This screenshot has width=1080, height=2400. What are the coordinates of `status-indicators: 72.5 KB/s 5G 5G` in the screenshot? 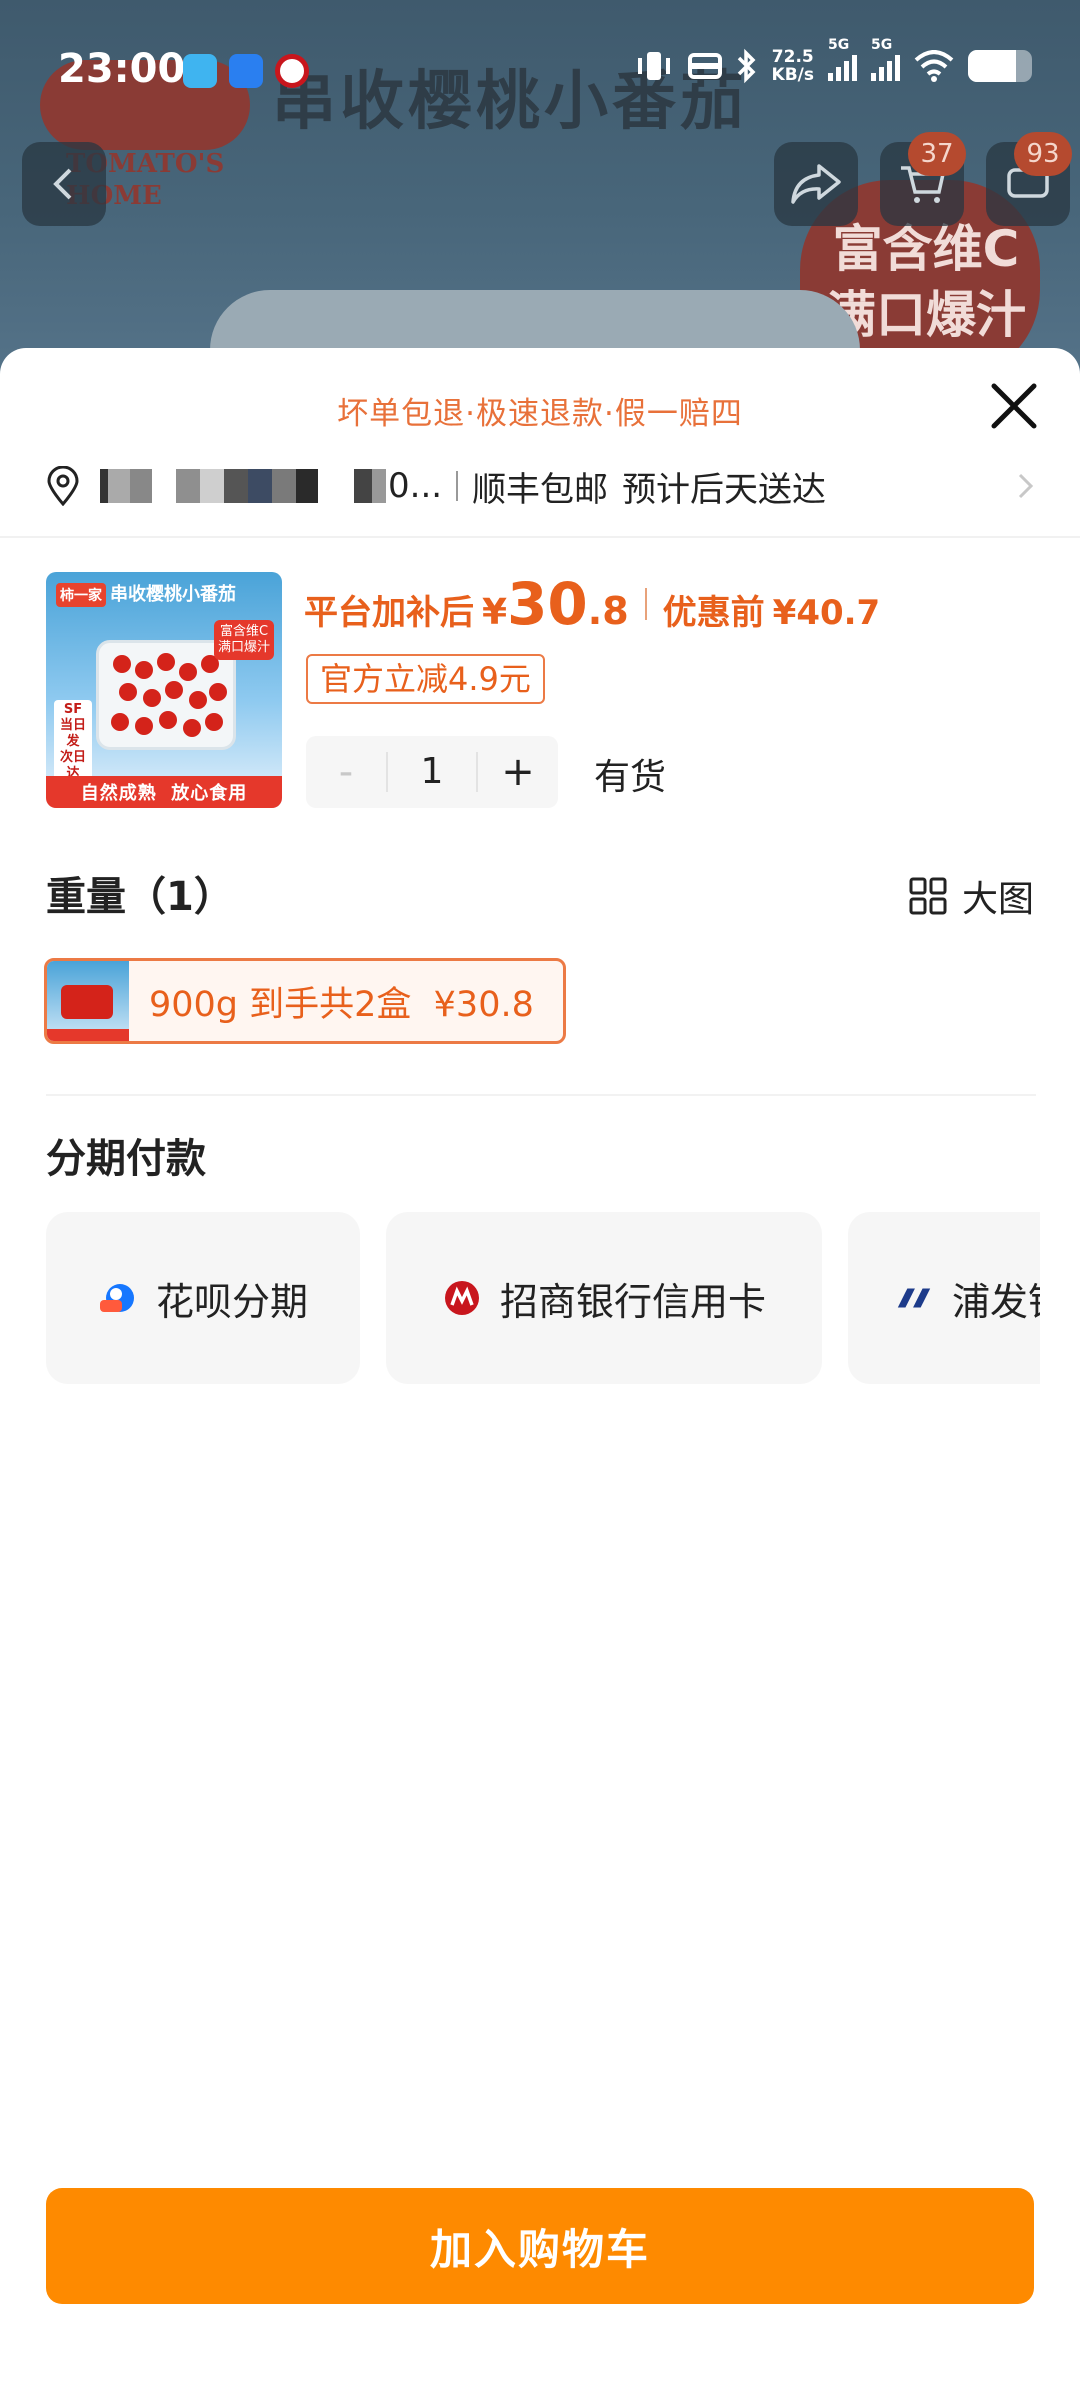 It's located at (833, 61).